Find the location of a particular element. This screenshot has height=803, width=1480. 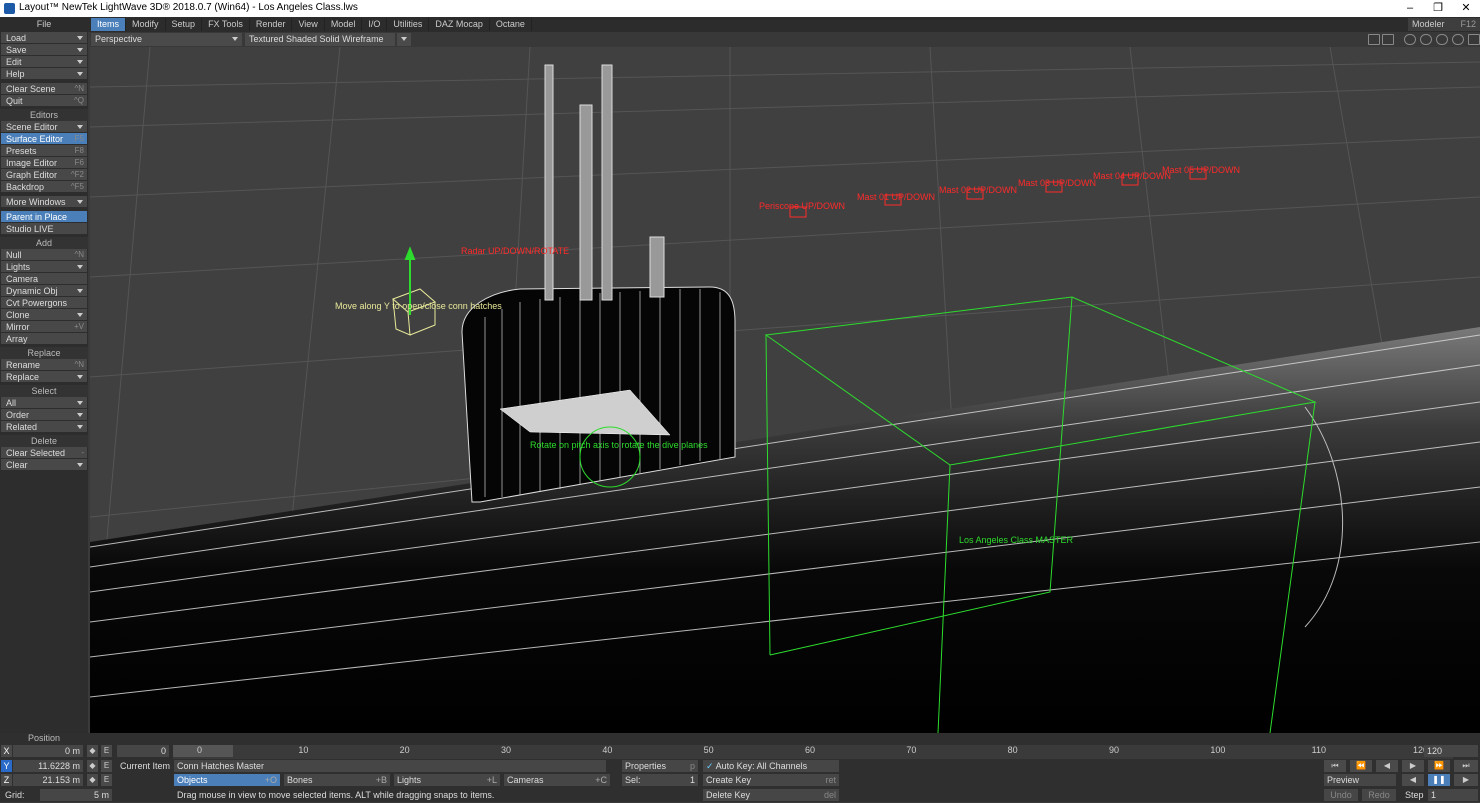

tab-setup: Setup is located at coordinates (184, 24).